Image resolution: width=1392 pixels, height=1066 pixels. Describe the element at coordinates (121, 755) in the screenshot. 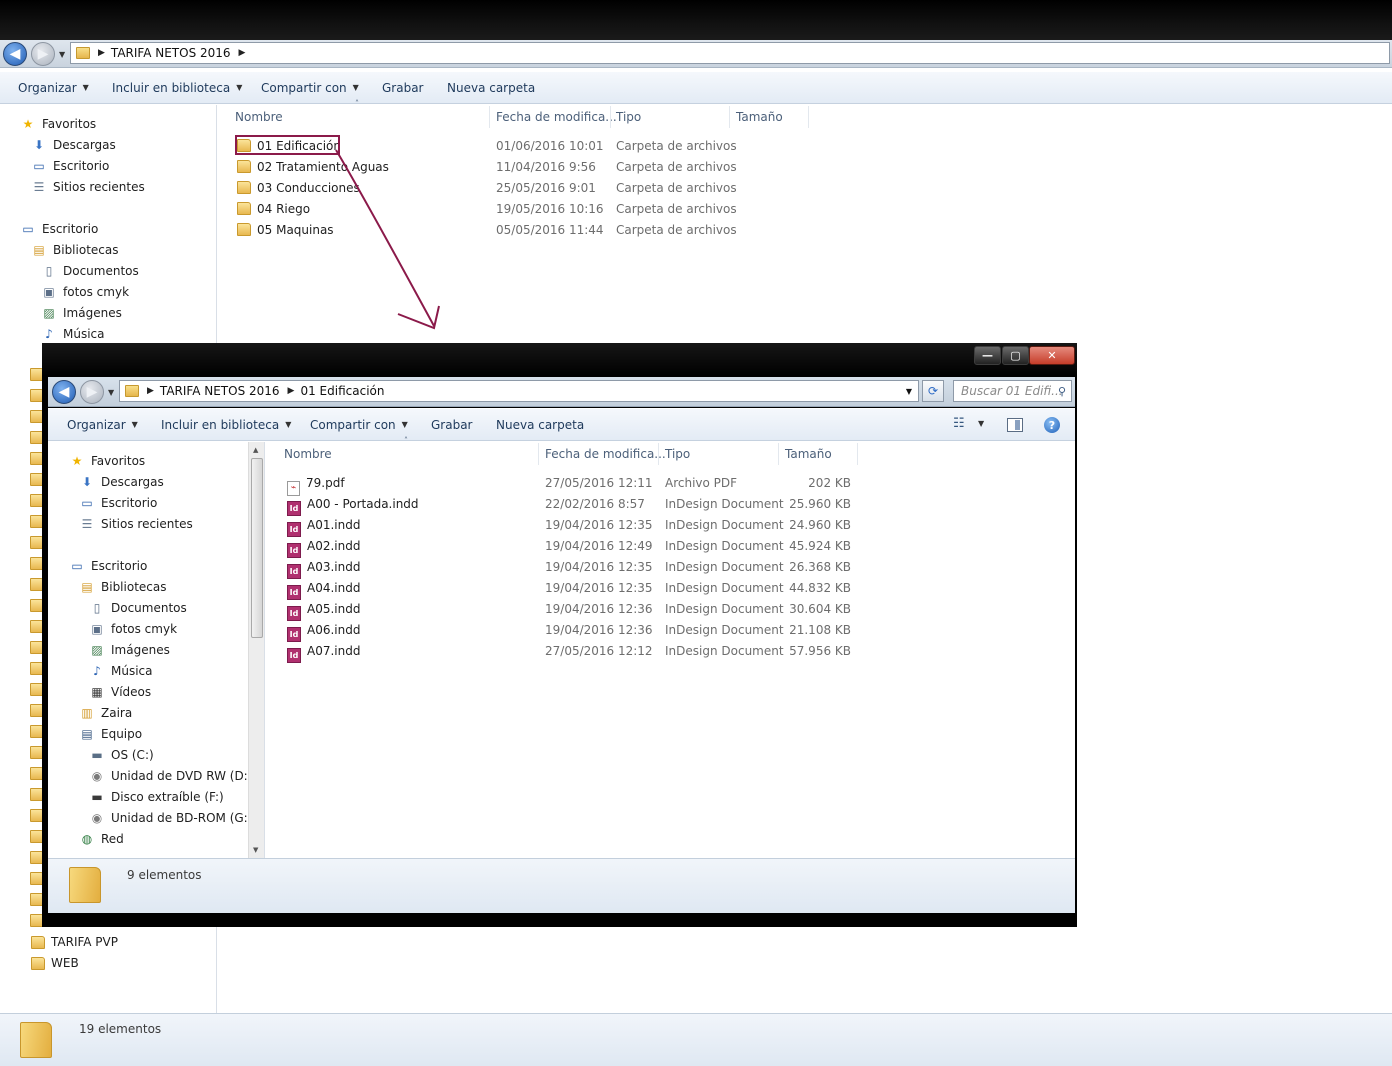

I see `nav-item: ▬ OS (C:)` at that location.